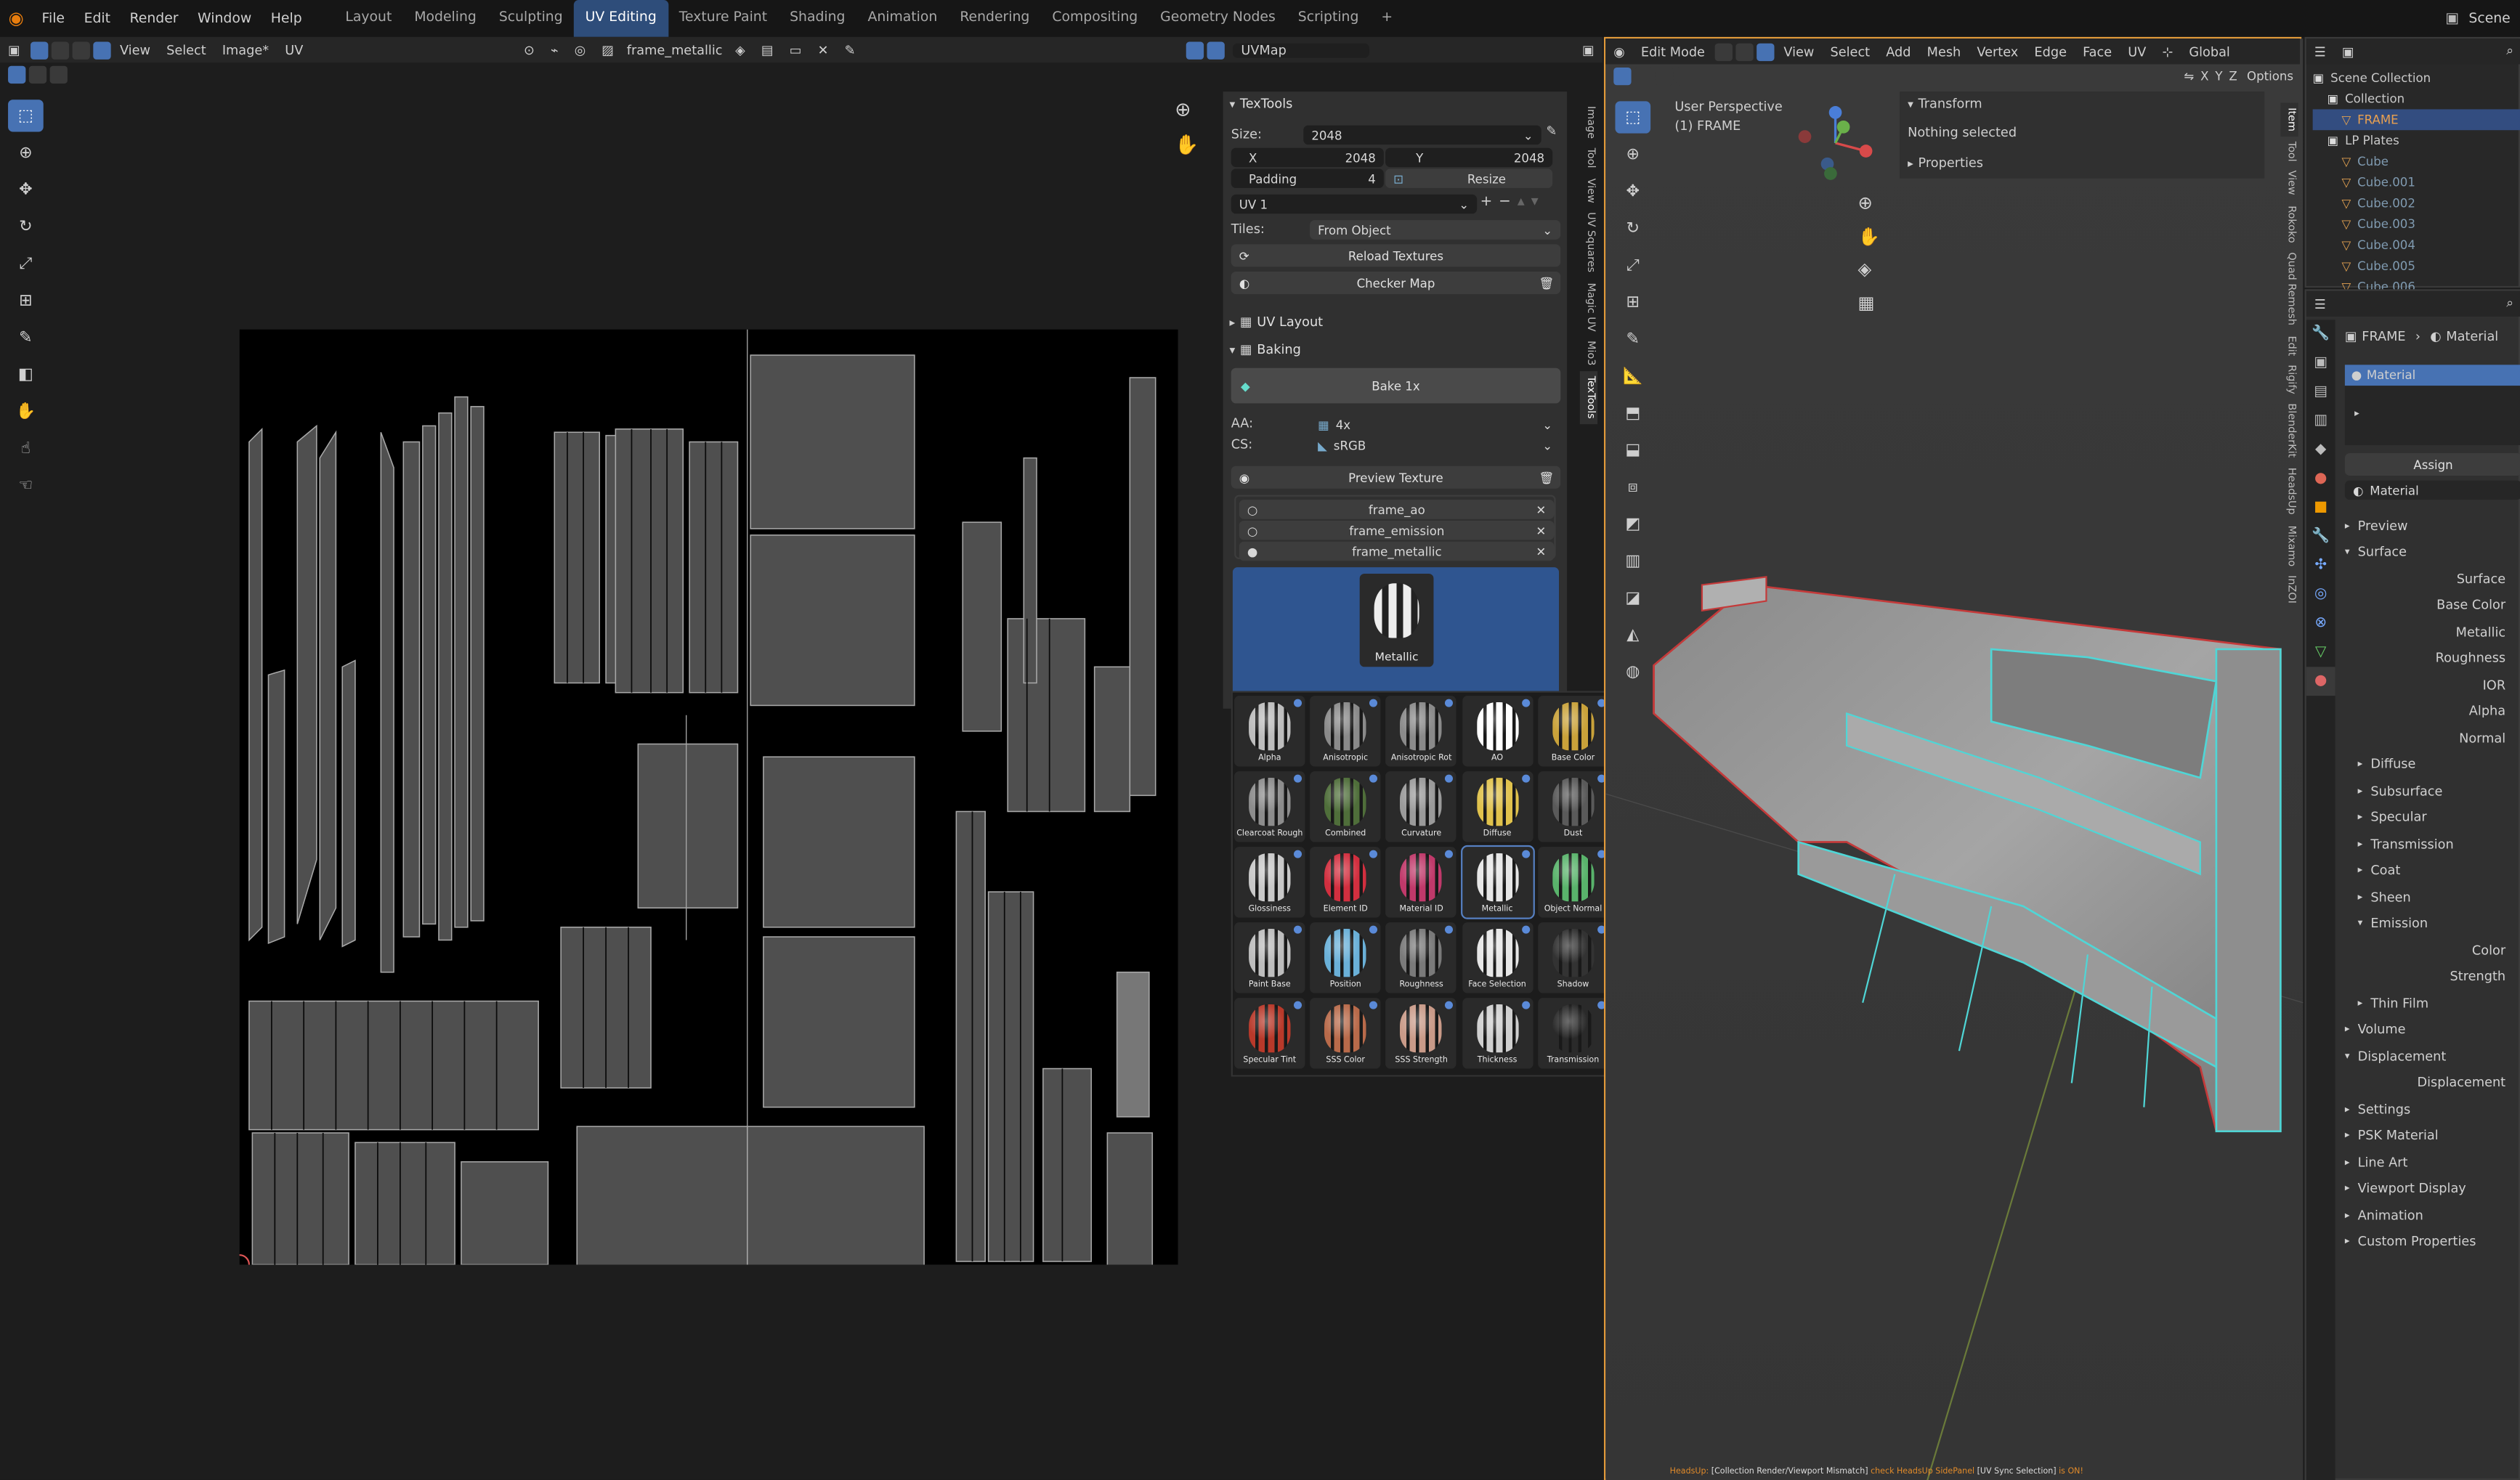 This screenshot has width=2520, height=1480. Describe the element at coordinates (1632, 561) in the screenshot. I see `loop-cut-icon: ▥` at that location.